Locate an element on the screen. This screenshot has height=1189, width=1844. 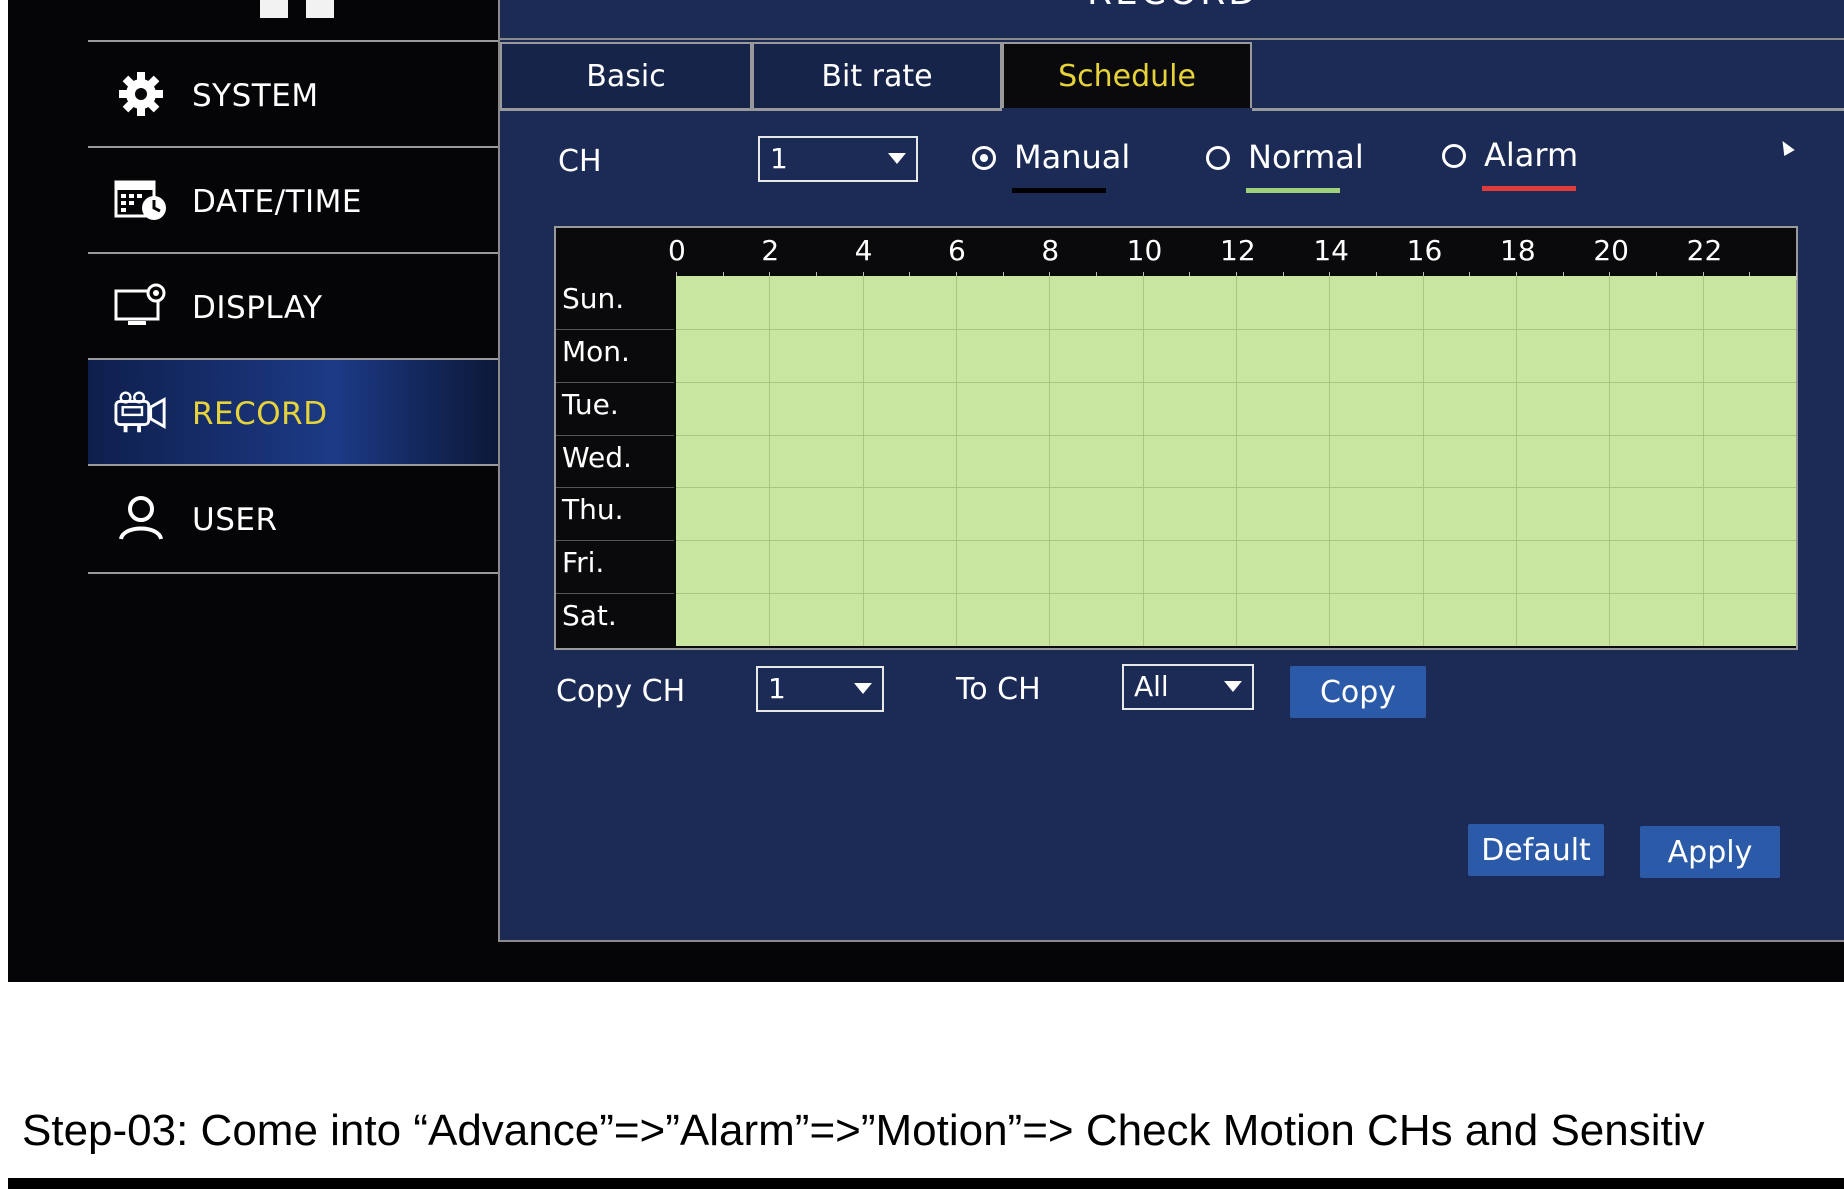
sidebar-item-label: DATE/TIME is located at coordinates (277, 202).